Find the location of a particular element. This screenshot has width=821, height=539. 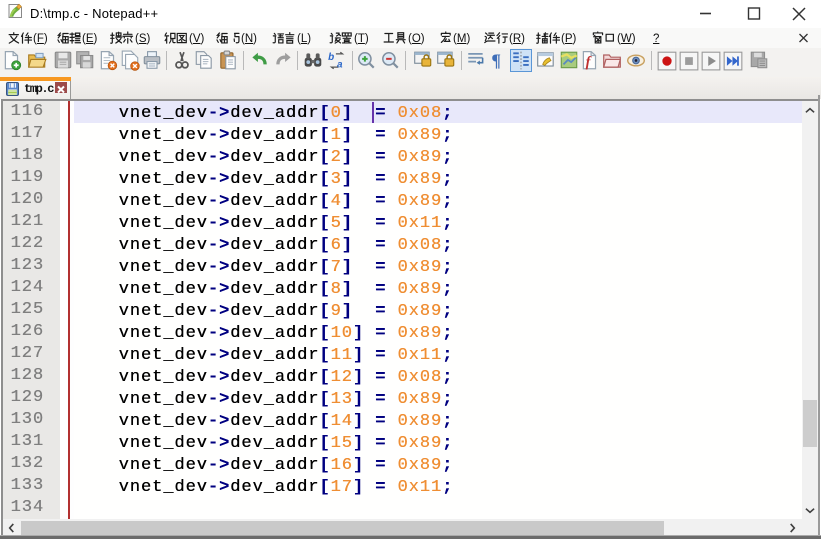

svg-text: b is located at coordinates (331, 57).